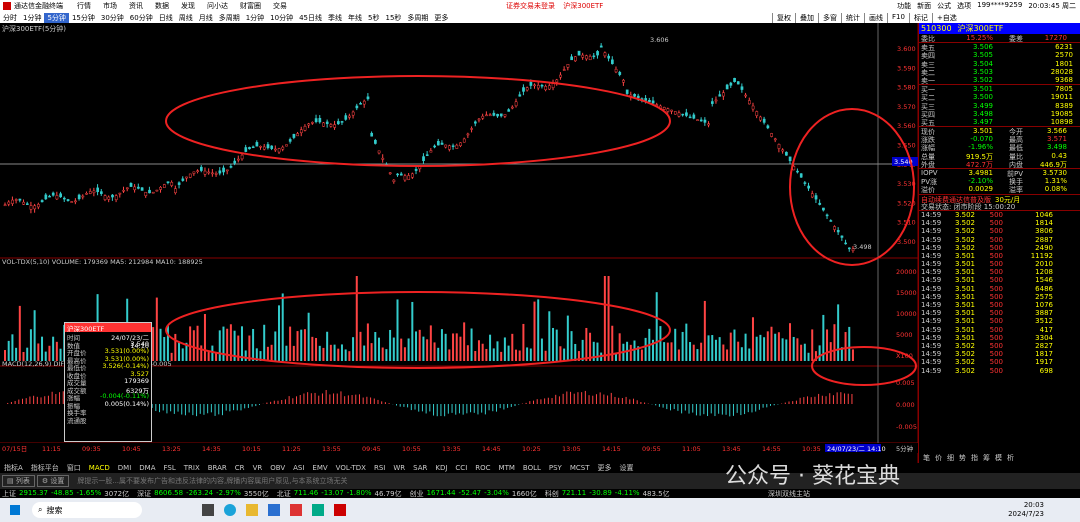  What do you see at coordinates (250, 6) in the screenshot?
I see `menu-item: 财富圈` at bounding box center [250, 6].